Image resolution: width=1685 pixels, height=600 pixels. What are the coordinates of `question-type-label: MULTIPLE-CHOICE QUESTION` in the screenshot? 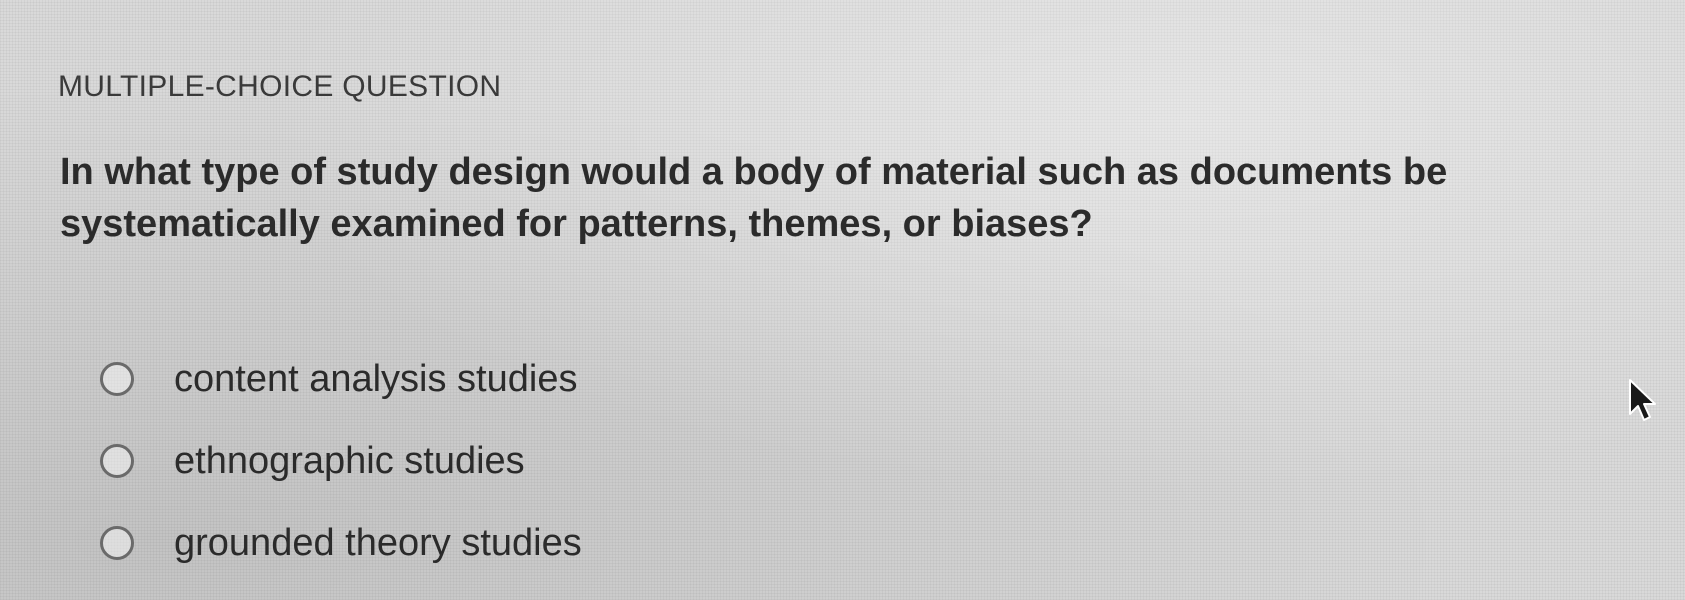 It's located at (280, 86).